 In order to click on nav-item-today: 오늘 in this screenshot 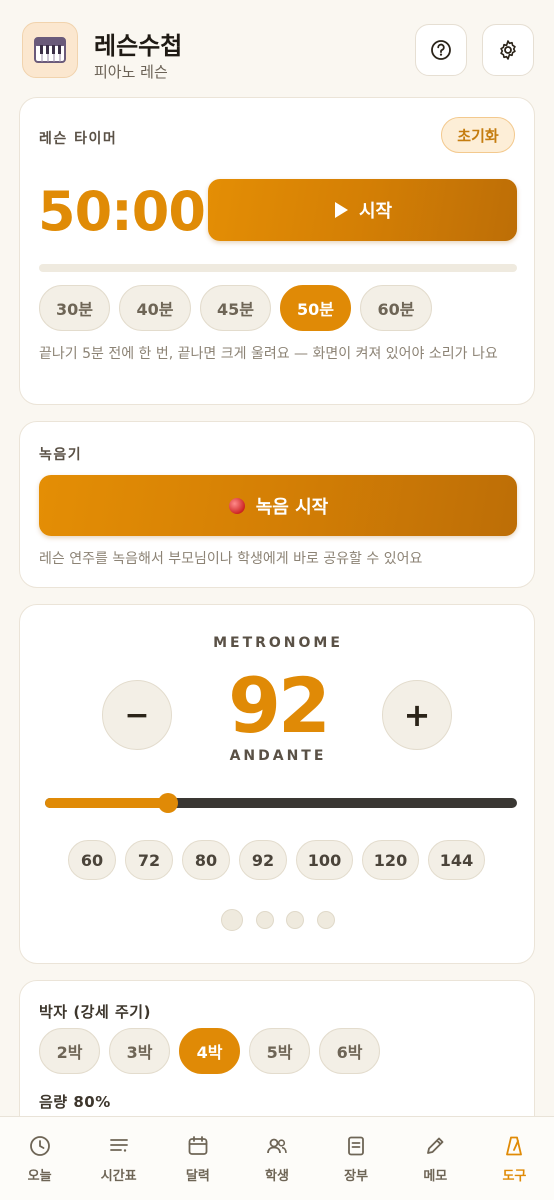, I will do `click(39, 1158)`.